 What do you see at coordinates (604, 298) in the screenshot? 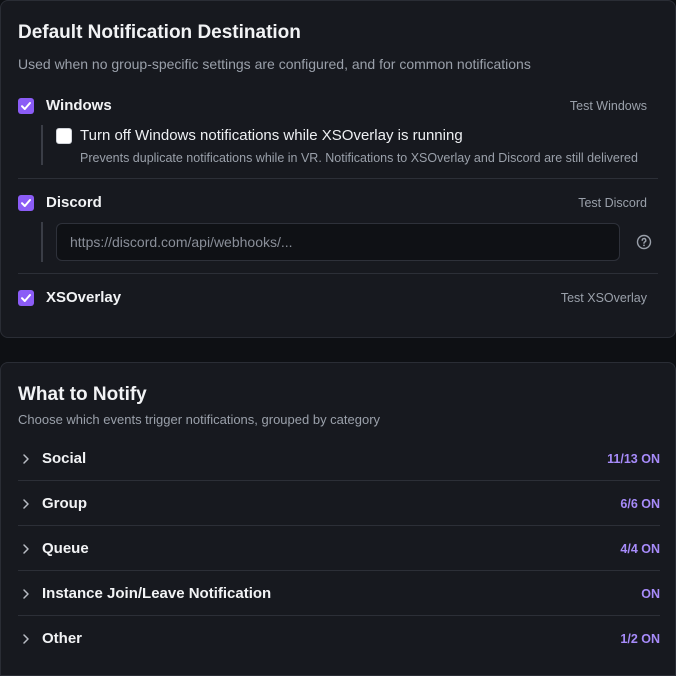
I see `test-xsoverlay-button: Test XSOverlay` at bounding box center [604, 298].